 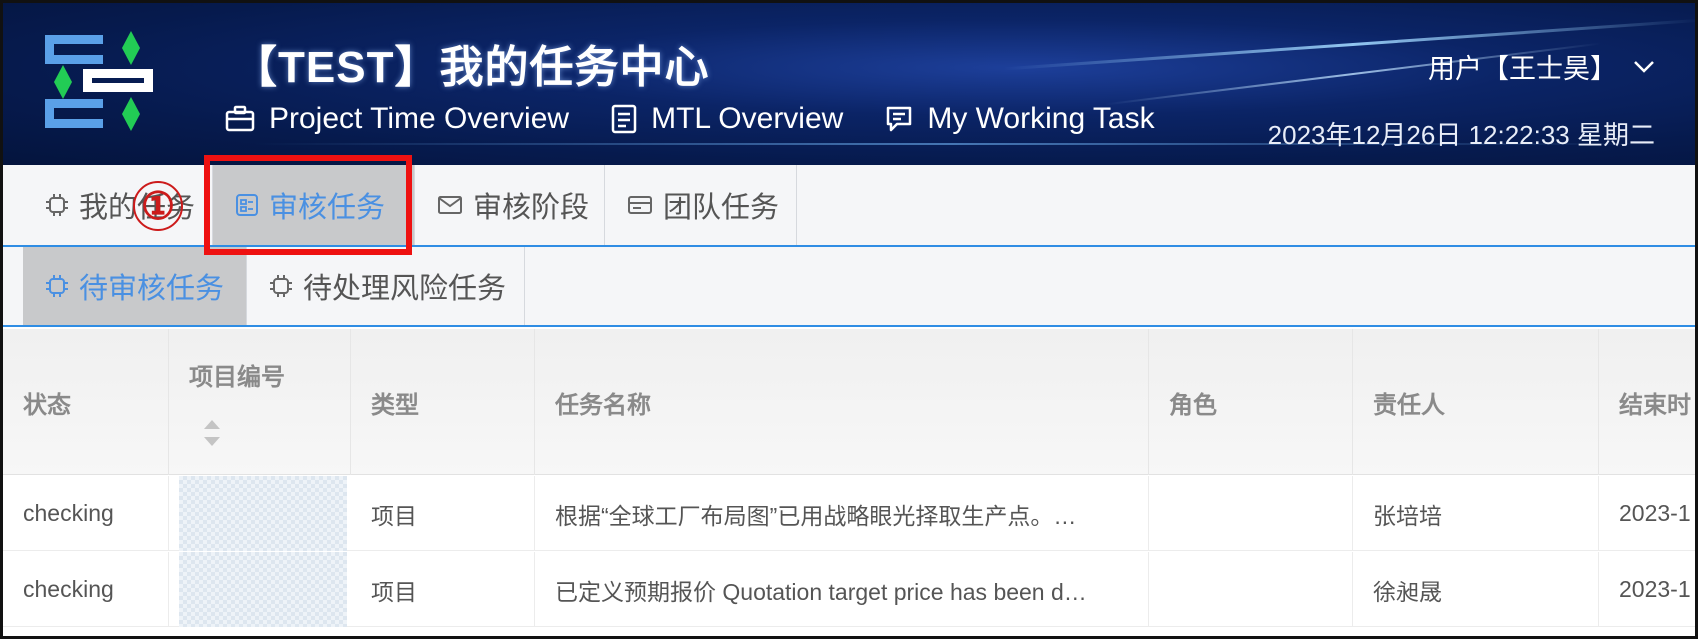 I want to click on tab-label: 待处理风险任务, so click(x=405, y=289).